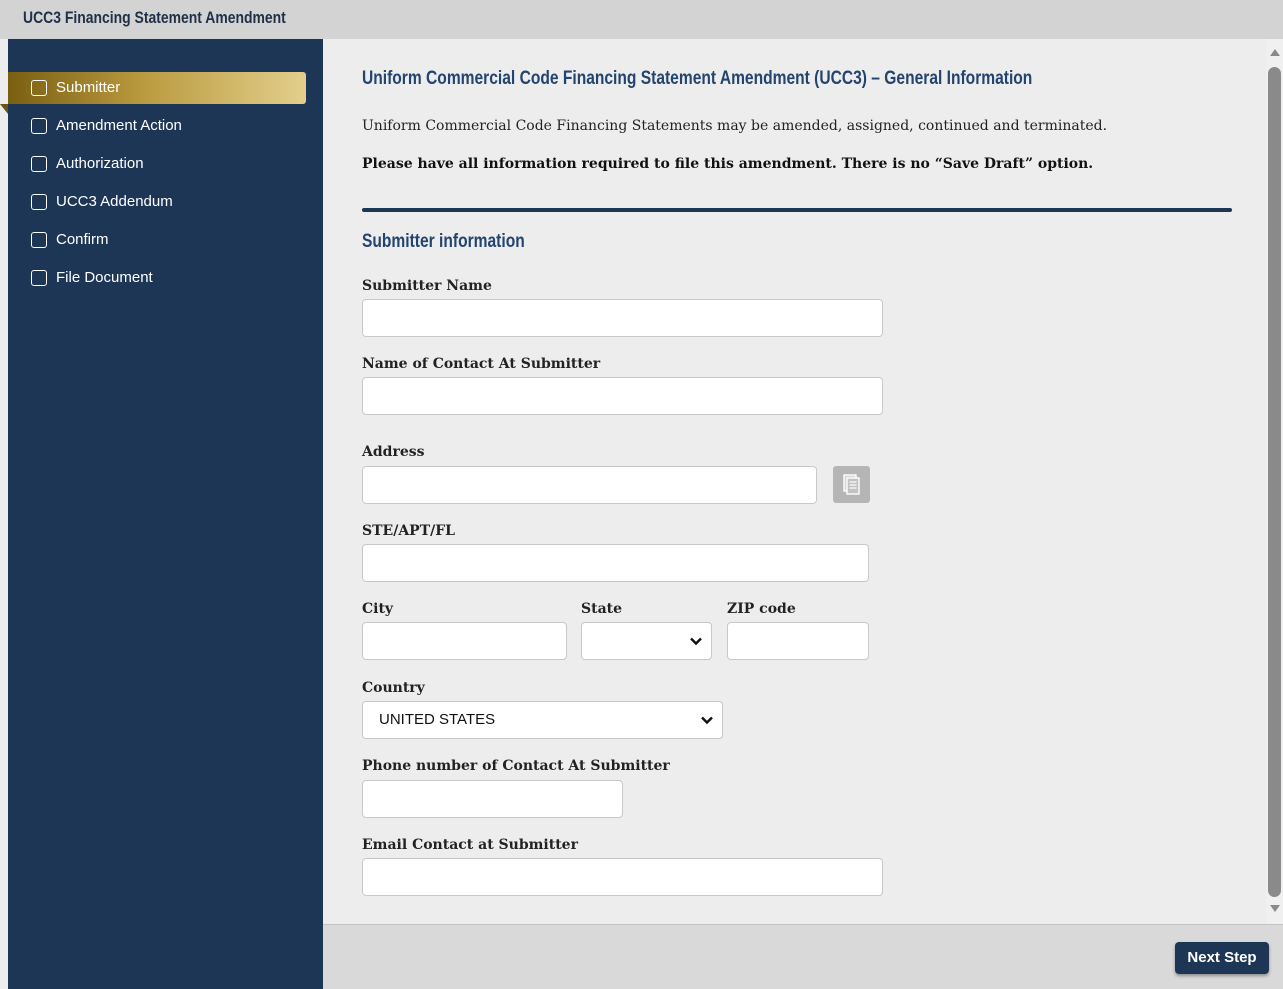 This screenshot has height=989, width=1283. I want to click on address-input, so click(589, 485).